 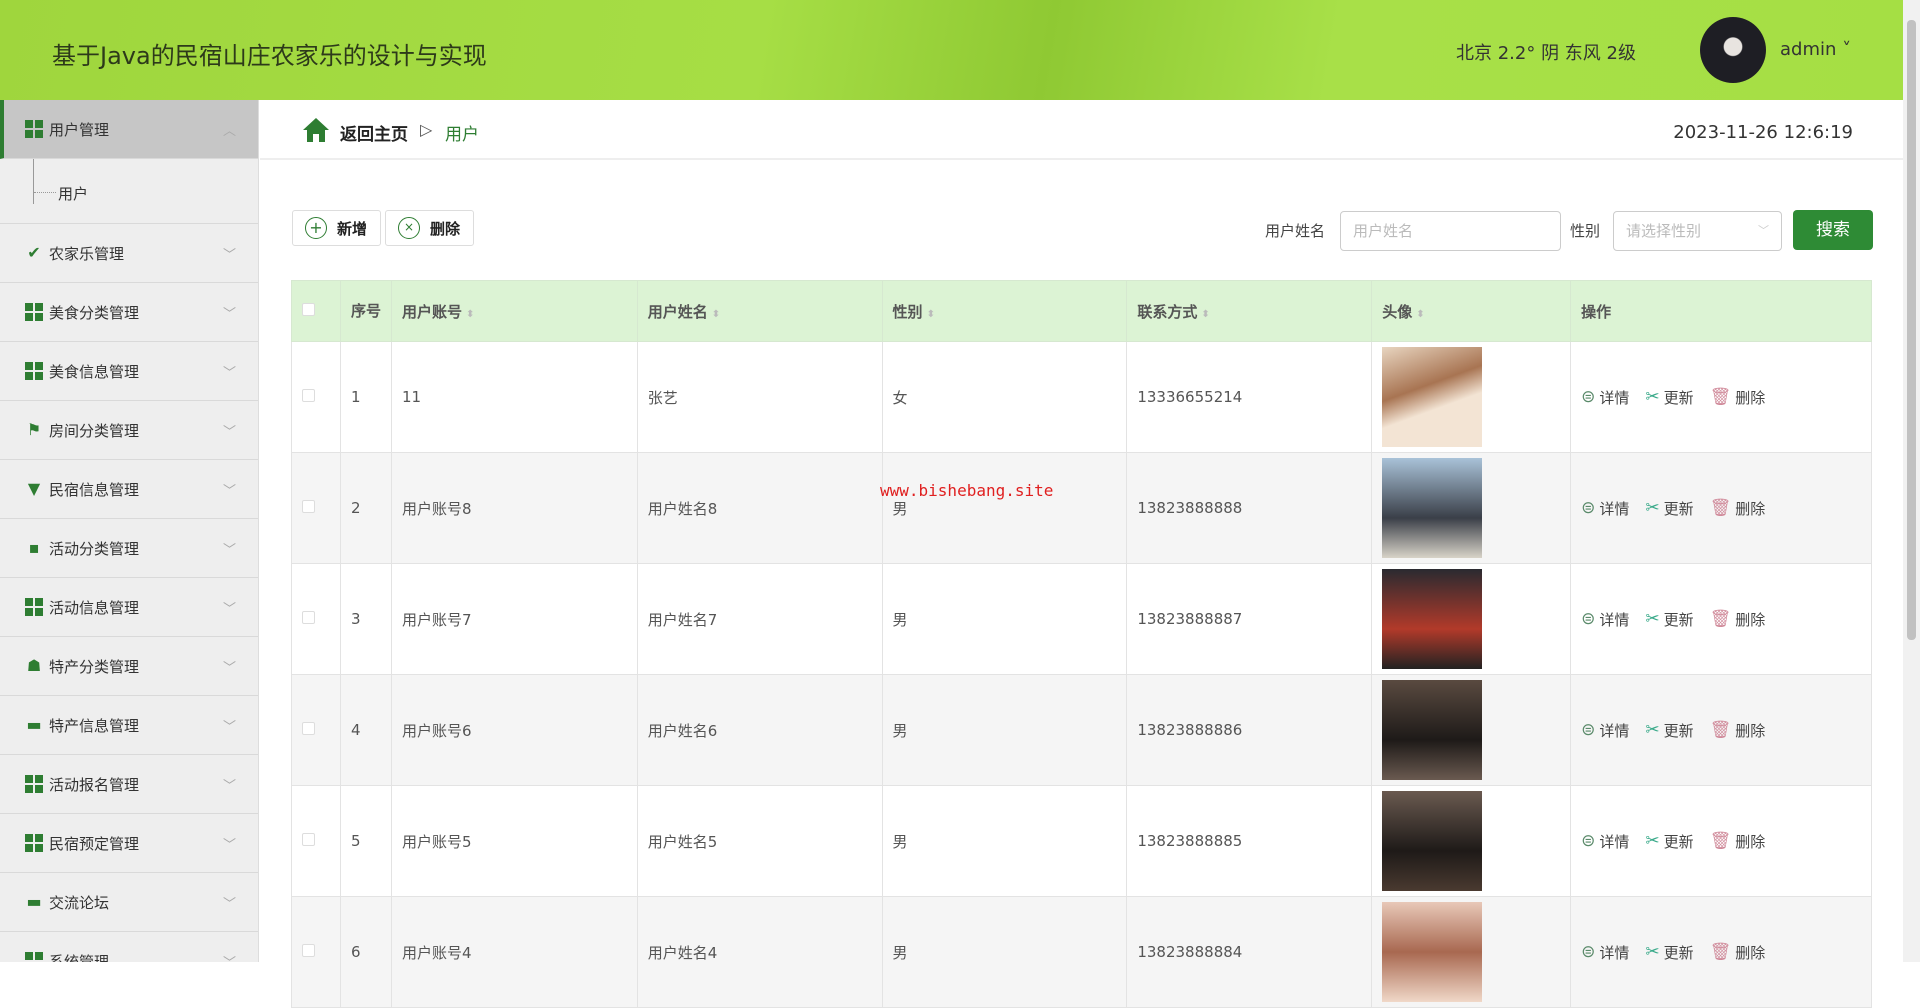 I want to click on home-icon, so click(x=316, y=130).